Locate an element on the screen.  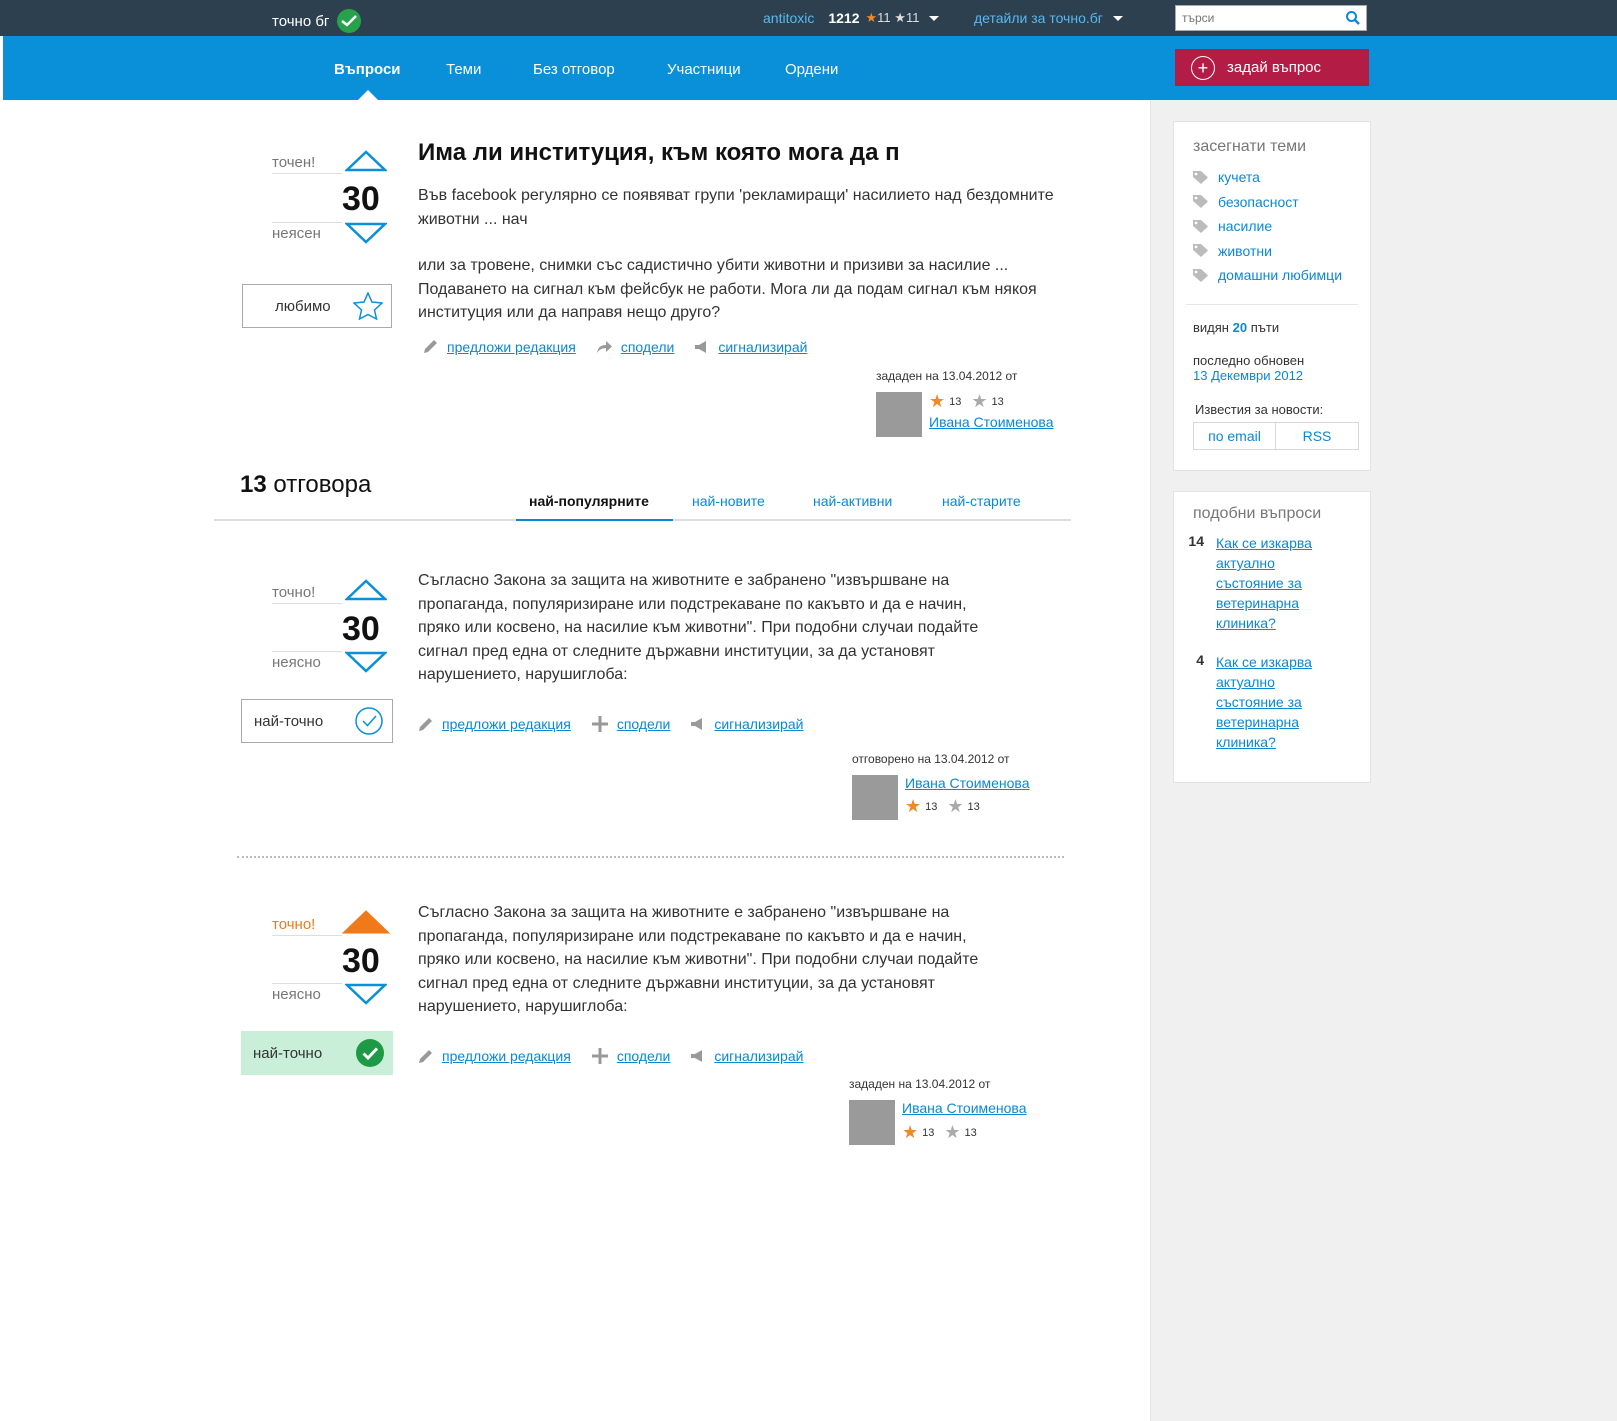
vote-down-label: неясно is located at coordinates (307, 993).